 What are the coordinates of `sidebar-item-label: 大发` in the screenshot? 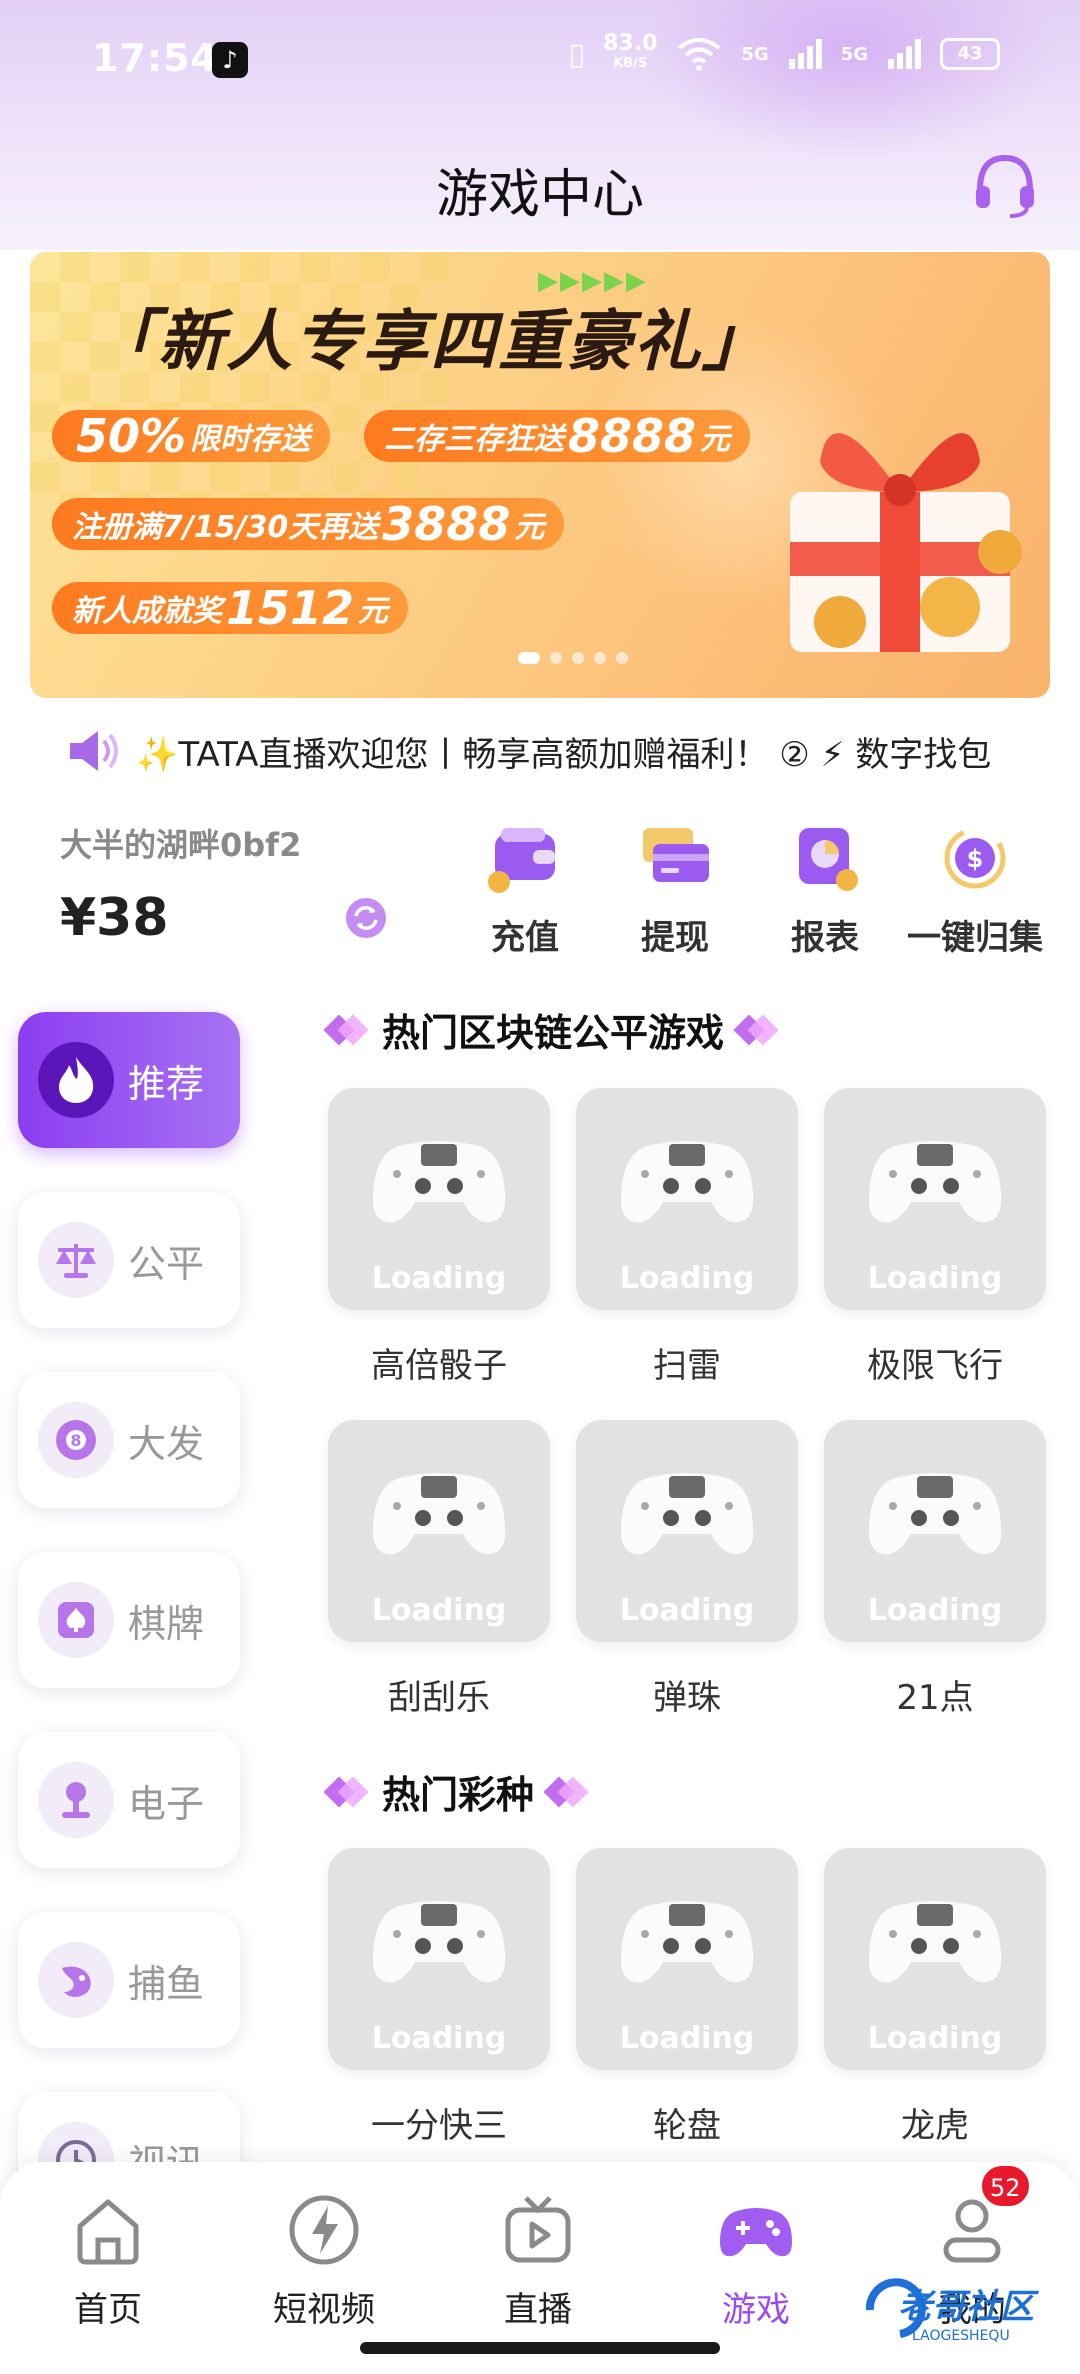 It's located at (166, 1443).